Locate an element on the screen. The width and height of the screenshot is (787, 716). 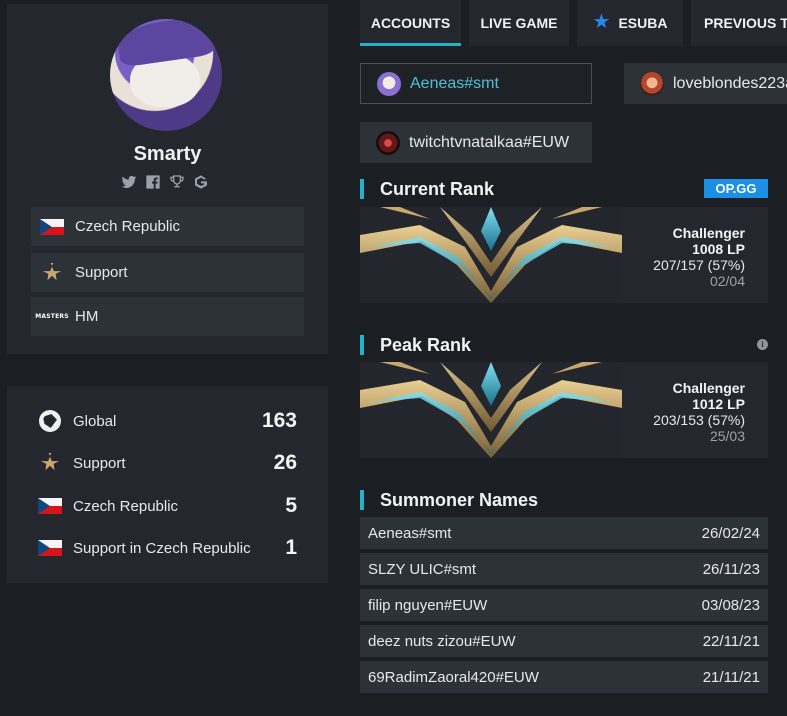
peak-rank-title: Peak Rank is located at coordinates (415, 345).